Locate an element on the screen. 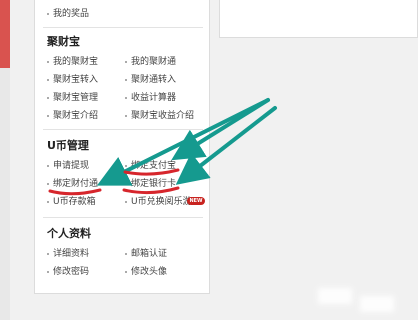 This screenshot has height=320, width=418. arrow-to-tenpay is located at coordinates (183, 142).